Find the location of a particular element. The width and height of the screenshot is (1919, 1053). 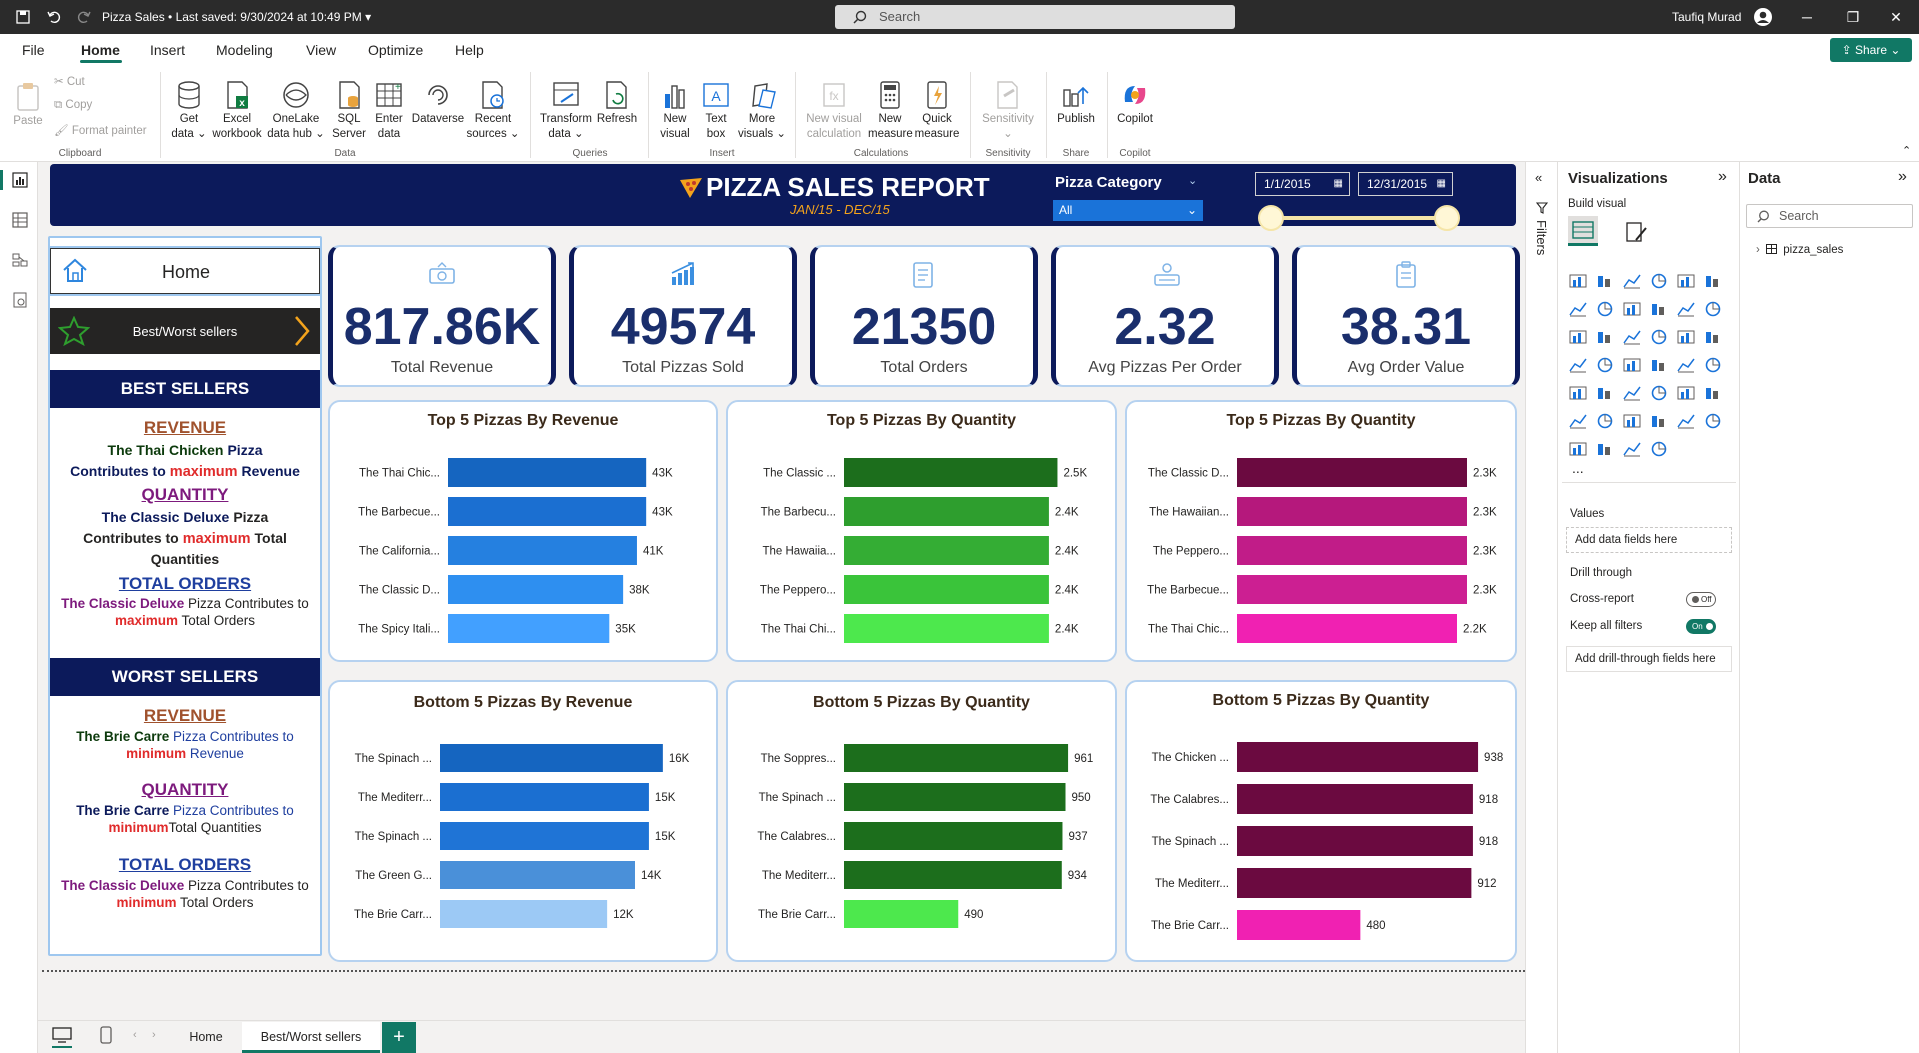

gauge-visual-icon is located at coordinates (1686, 365).